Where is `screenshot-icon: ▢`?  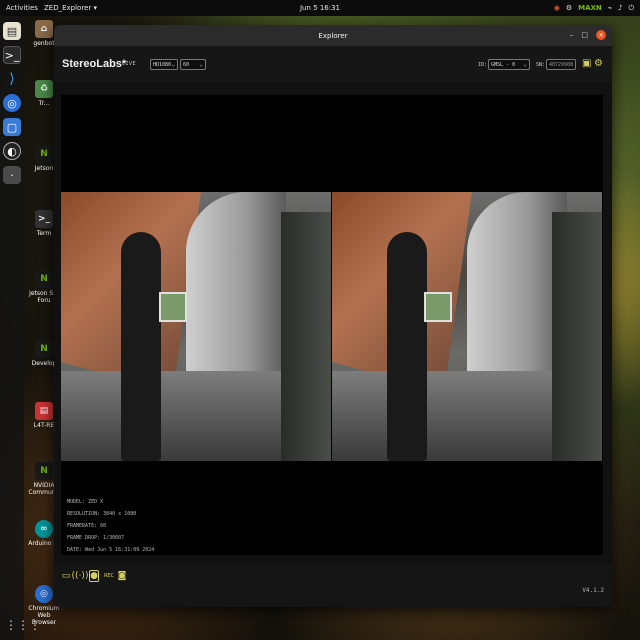 screenshot-icon: ▢ is located at coordinates (12, 127).